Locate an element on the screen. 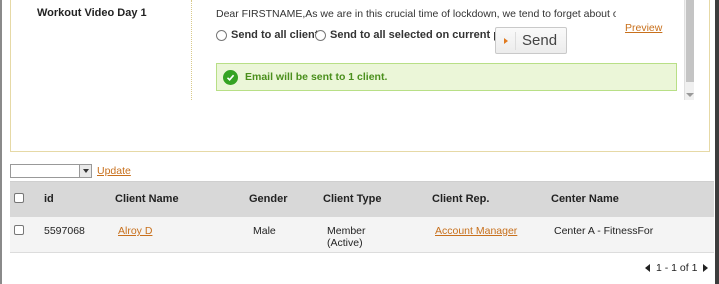 The width and height of the screenshot is (719, 284). prev-page-icon is located at coordinates (647, 268).